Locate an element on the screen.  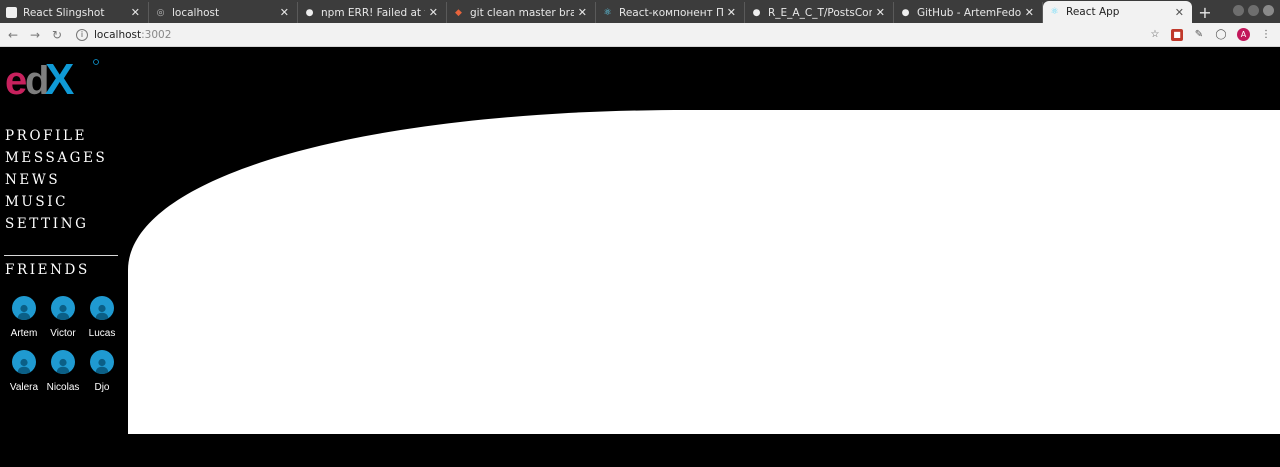
profile-avatar-button: A is located at coordinates (1243, 34).